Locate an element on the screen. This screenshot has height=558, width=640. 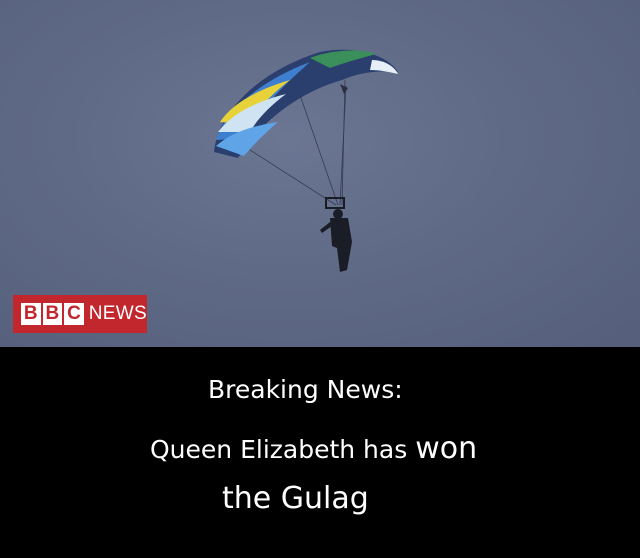
caption-line-2: Queen Elizabeth has won is located at coordinates (320, 448).